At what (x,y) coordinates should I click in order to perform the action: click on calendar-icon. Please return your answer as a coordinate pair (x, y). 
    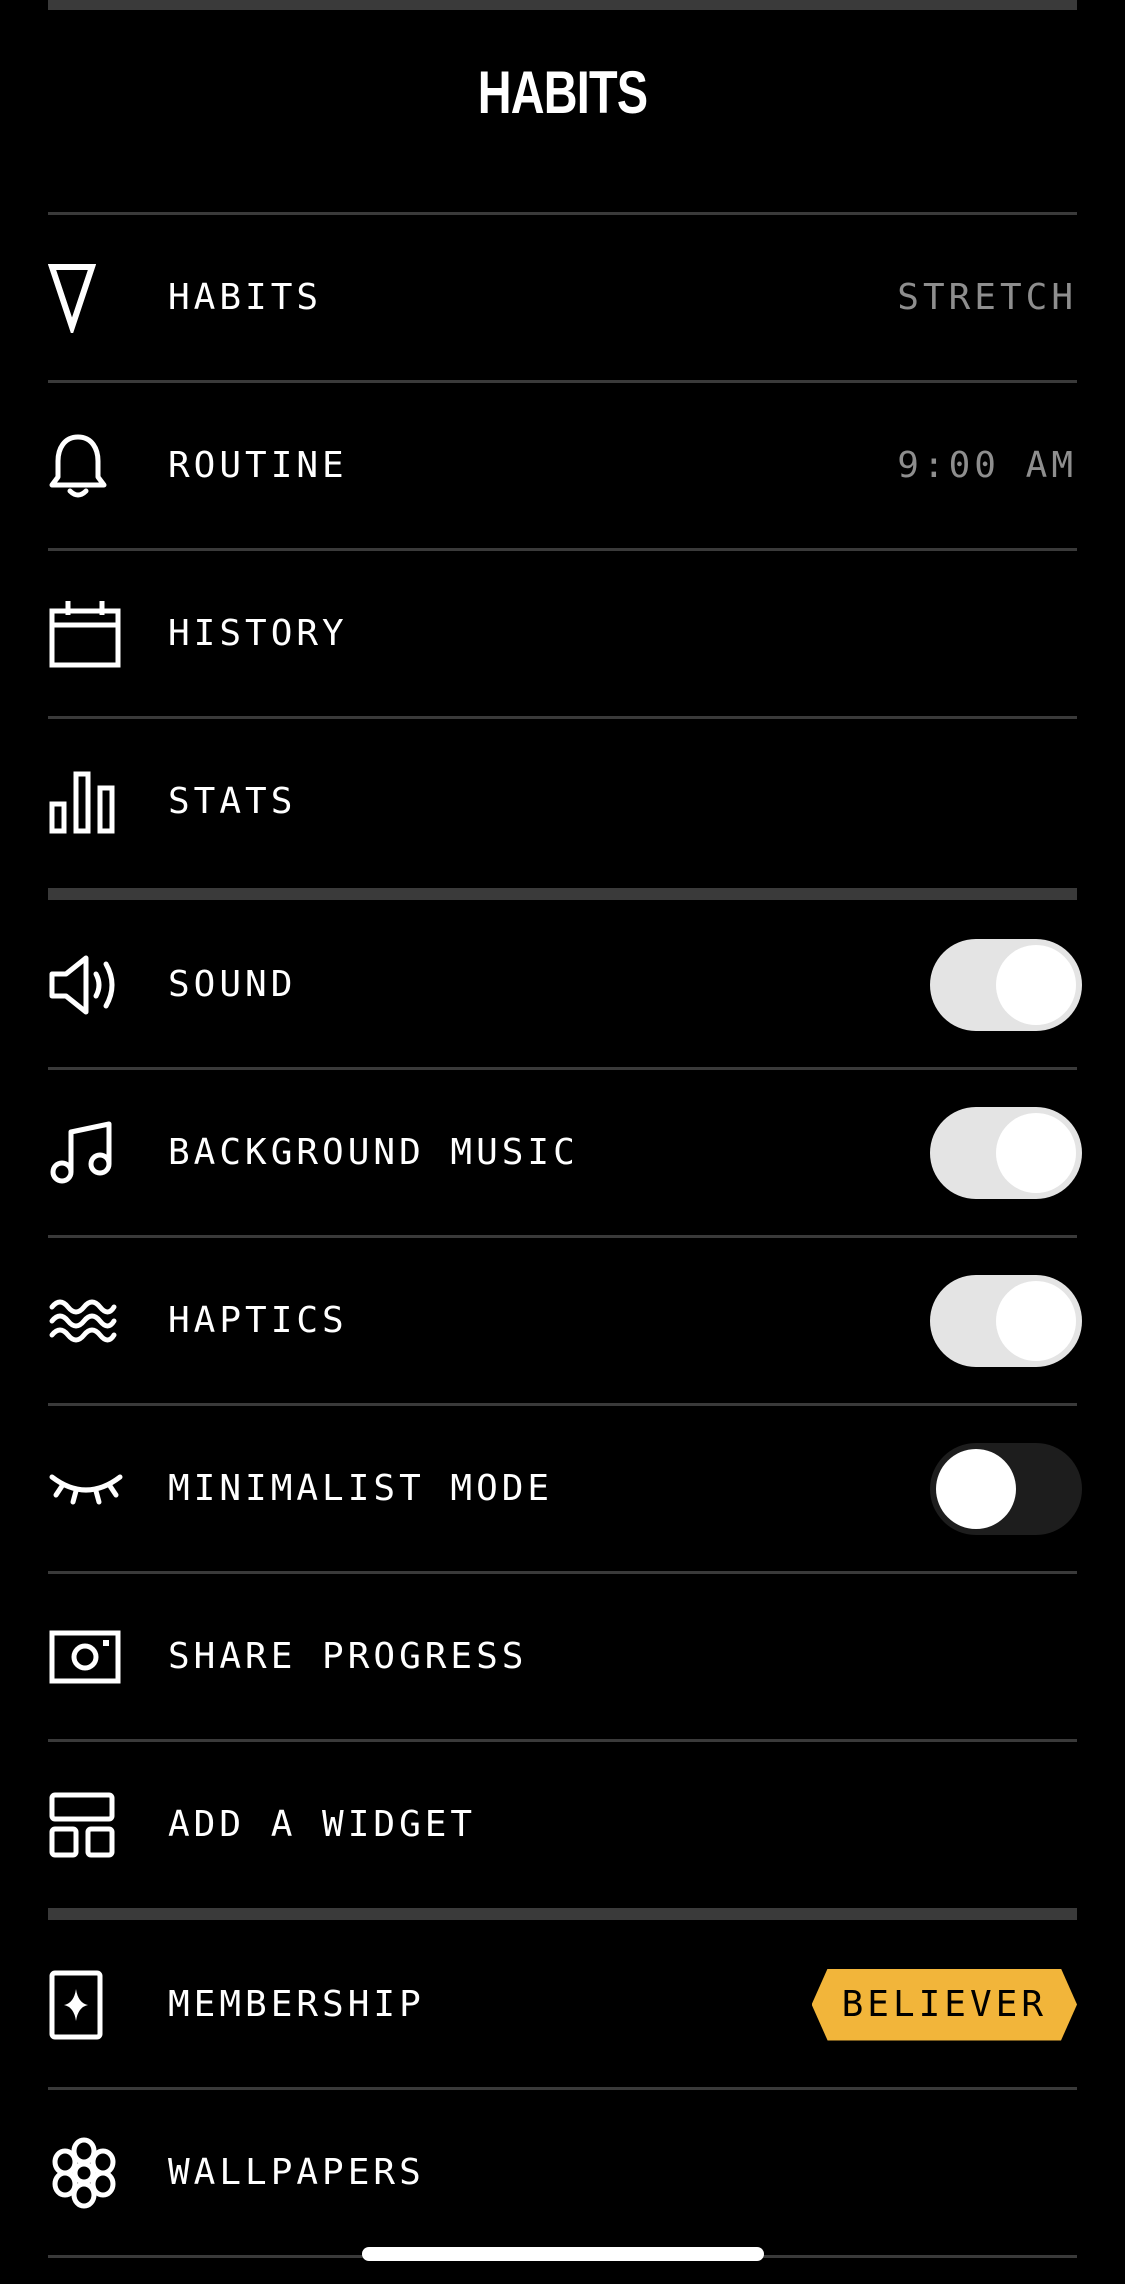
    Looking at the image, I should click on (96, 634).